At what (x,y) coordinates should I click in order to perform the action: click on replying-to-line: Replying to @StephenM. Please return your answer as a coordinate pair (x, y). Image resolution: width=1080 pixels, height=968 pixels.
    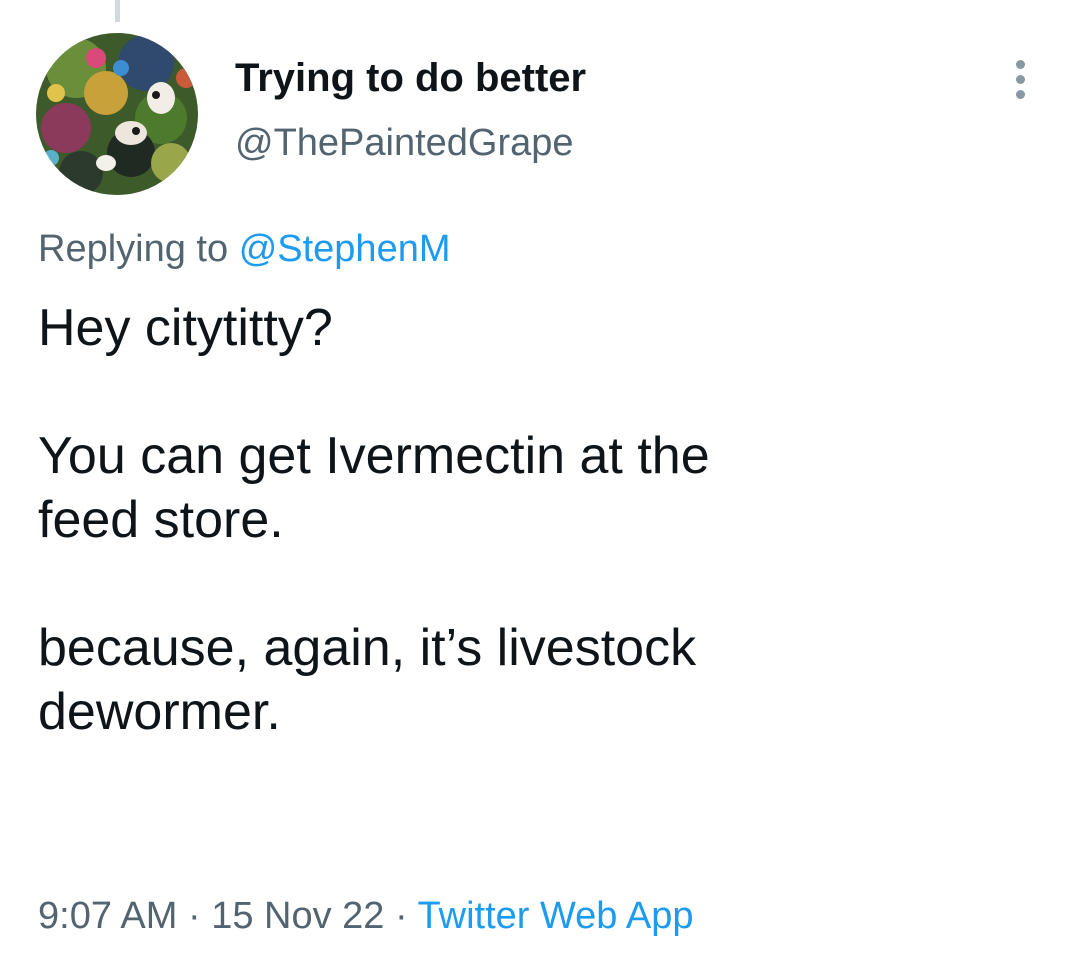
    Looking at the image, I should click on (244, 249).